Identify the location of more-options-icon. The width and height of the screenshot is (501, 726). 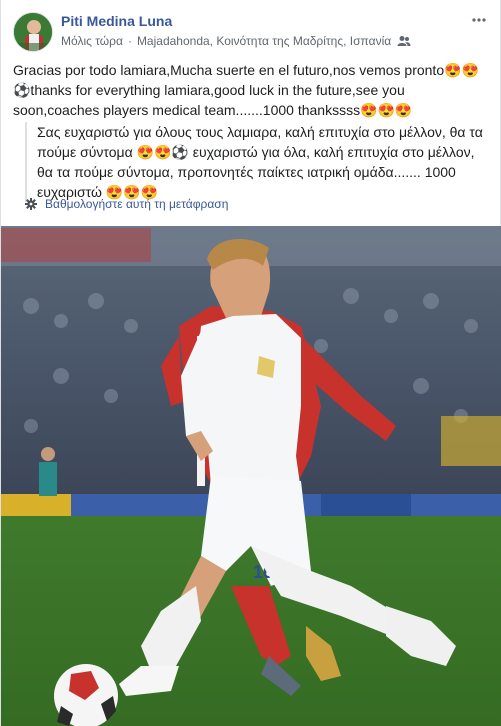
(479, 17).